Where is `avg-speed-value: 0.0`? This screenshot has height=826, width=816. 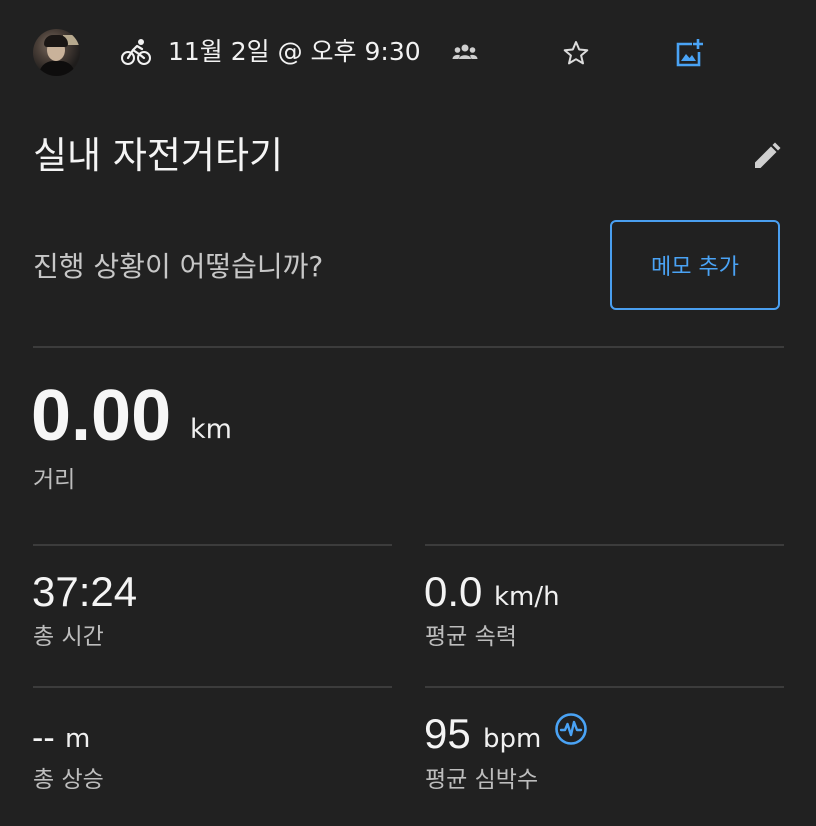 avg-speed-value: 0.0 is located at coordinates (453, 591).